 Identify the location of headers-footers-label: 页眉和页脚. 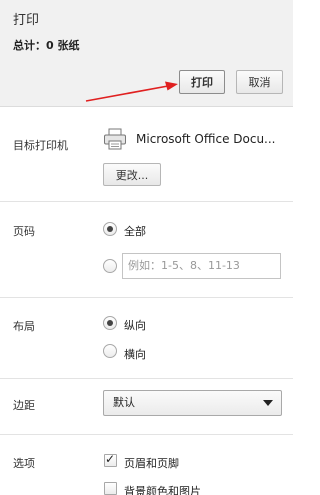
(151, 463).